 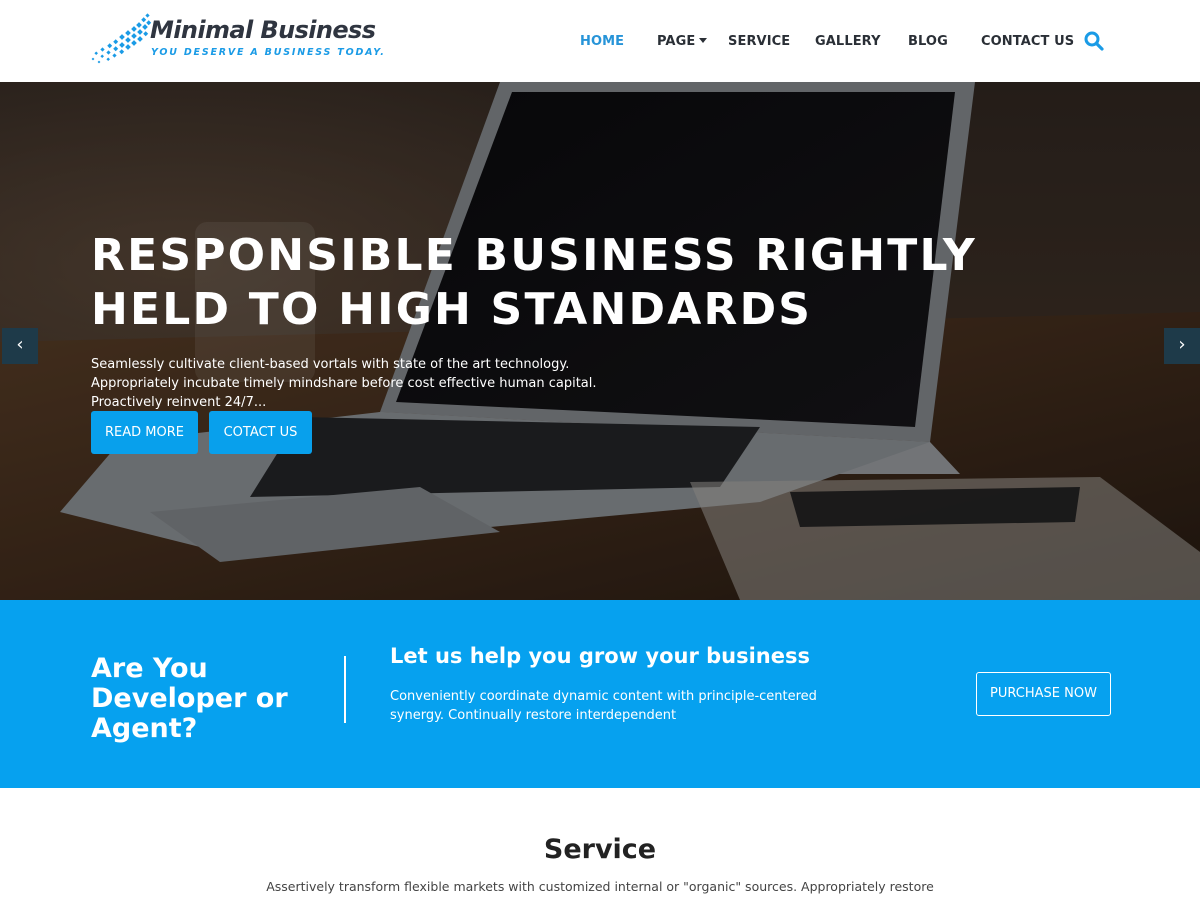 I want to click on chevron-down-icon, so click(x=703, y=40).